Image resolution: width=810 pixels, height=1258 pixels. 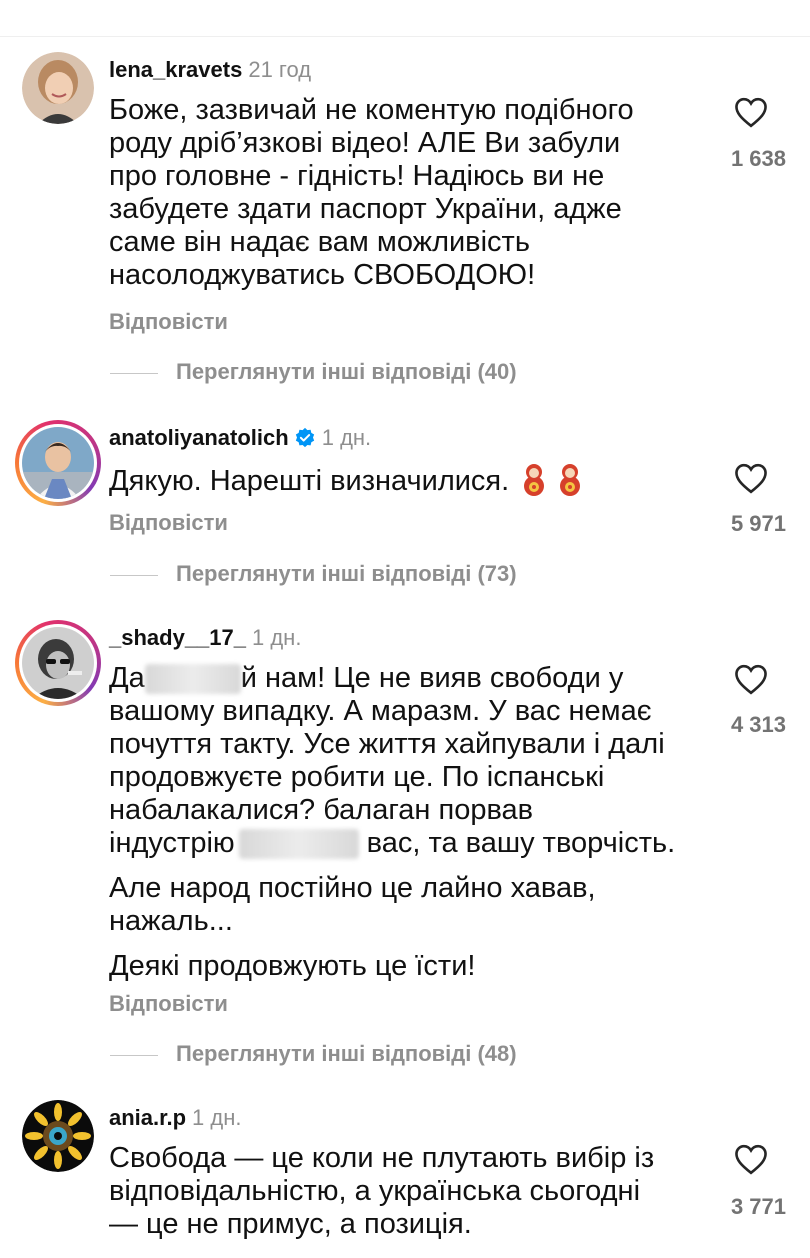 I want to click on view-more-label: Переглянути інші відповіді (48), so click(x=346, y=1053).